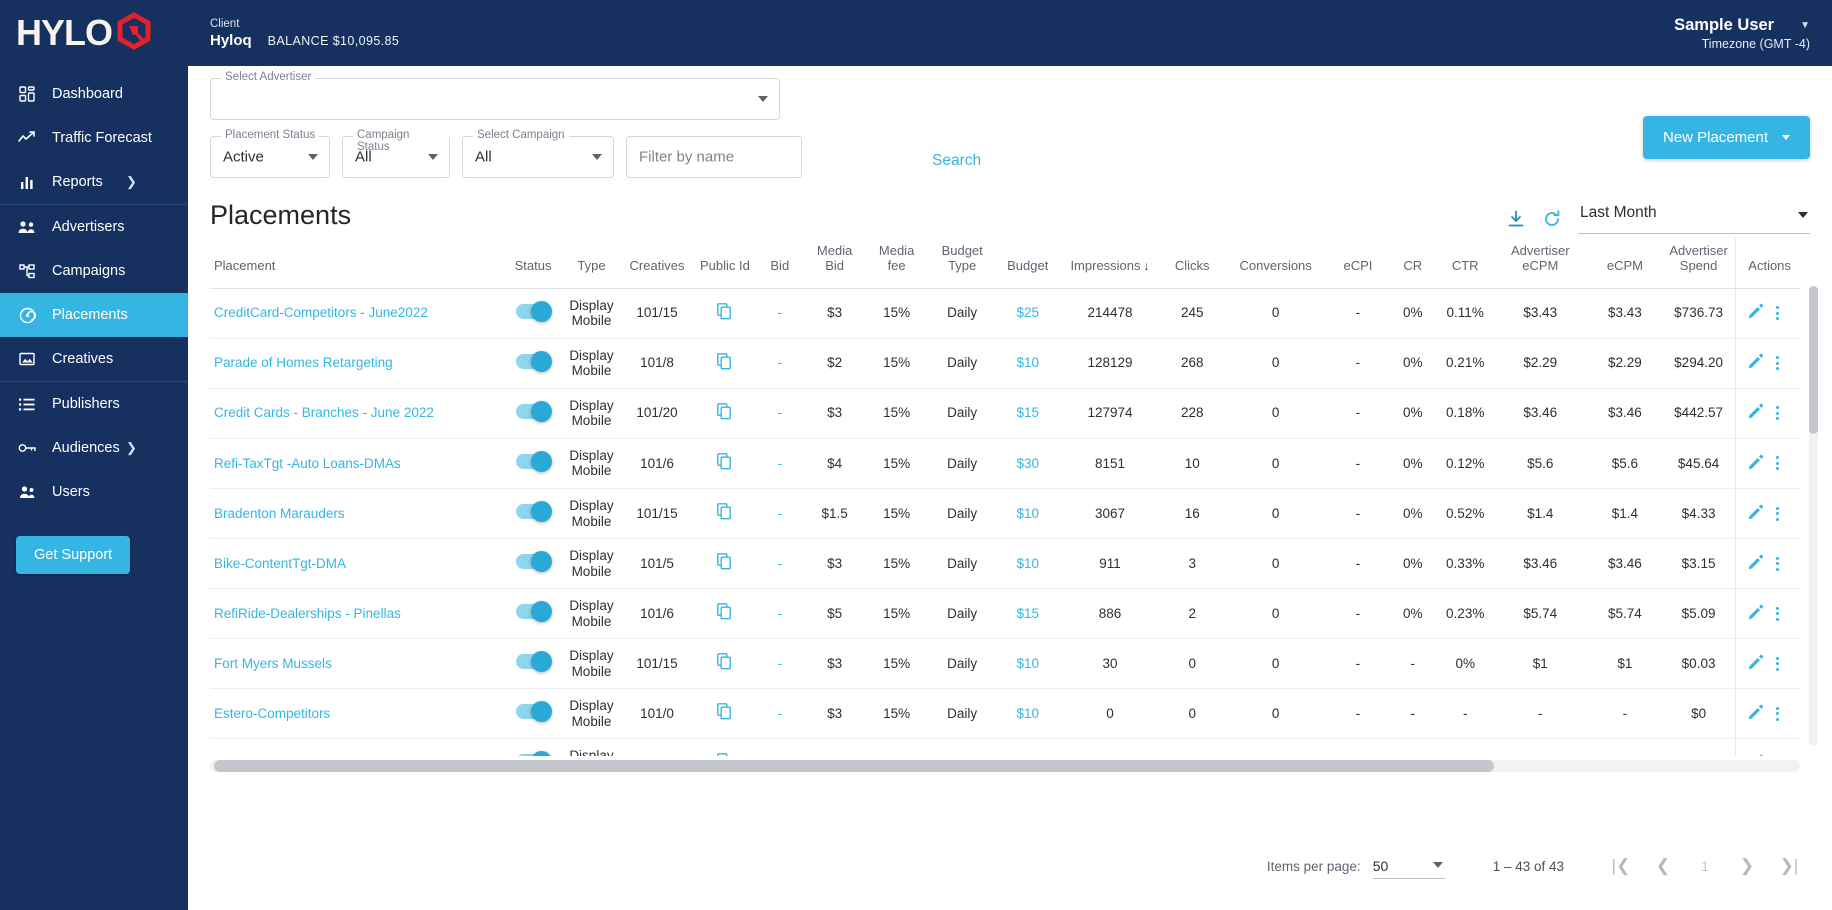 This screenshot has height=910, width=1832. What do you see at coordinates (272, 713) in the screenshot?
I see `placement-name-link: Estero-Competitors` at bounding box center [272, 713].